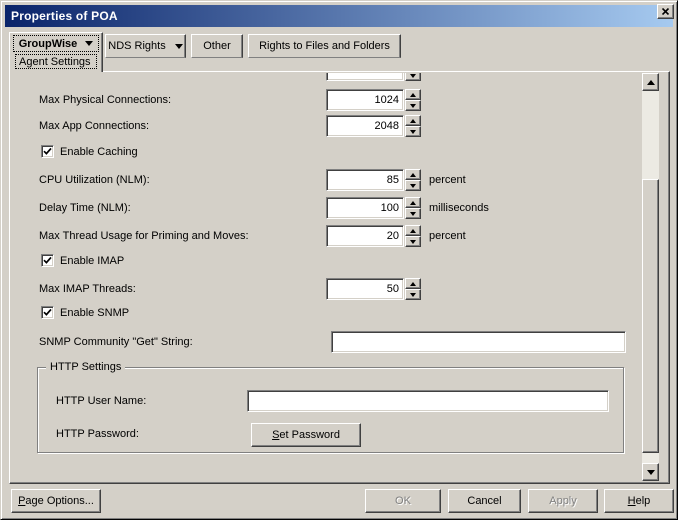 This screenshot has height=520, width=678. I want to click on max-physical-connections-spinner, so click(413, 100).